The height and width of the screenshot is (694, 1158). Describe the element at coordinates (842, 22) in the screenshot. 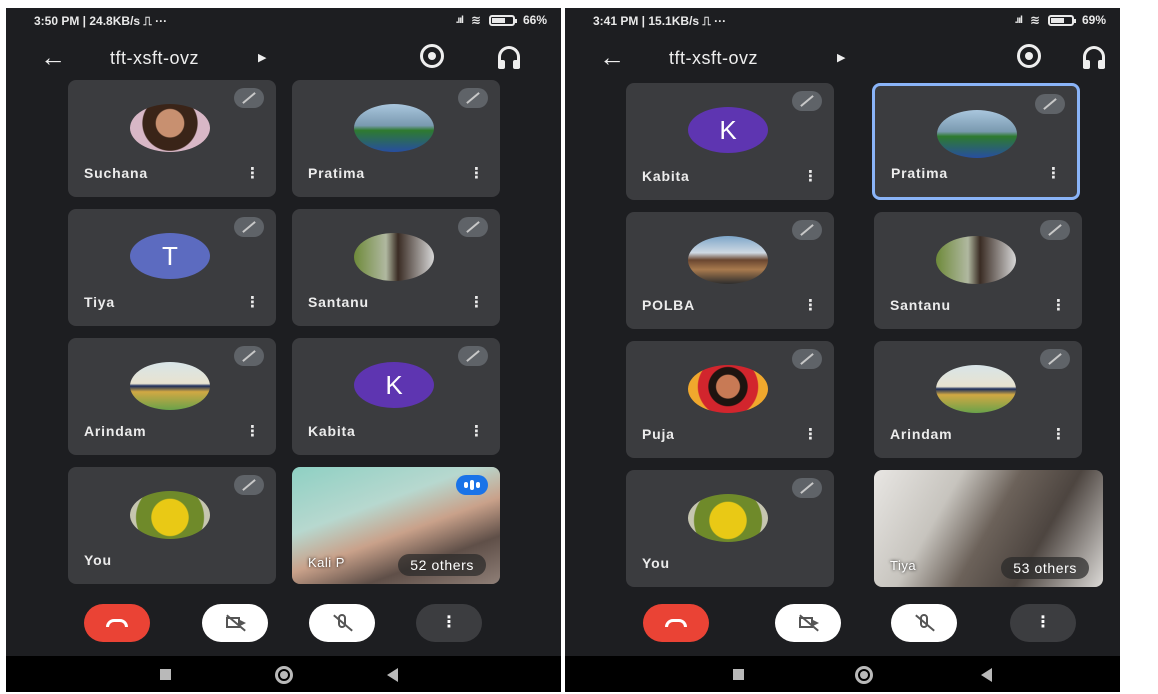

I see `status-bar: 3:41 PM | 15.1KB/s ⎍ ··· .ııl ≋ 69%` at that location.